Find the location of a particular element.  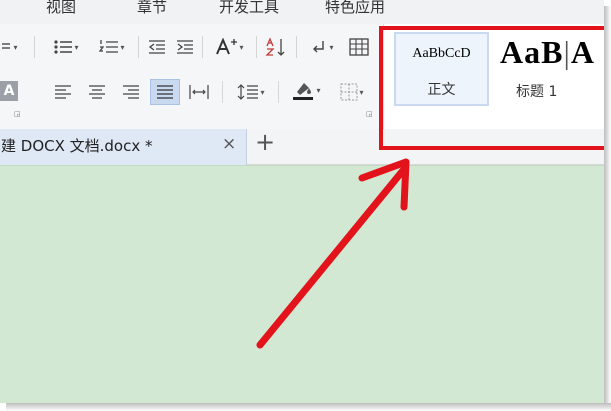

document-tab-bar: 建 DOCX 文档.docx * × + is located at coordinates (302, 147).